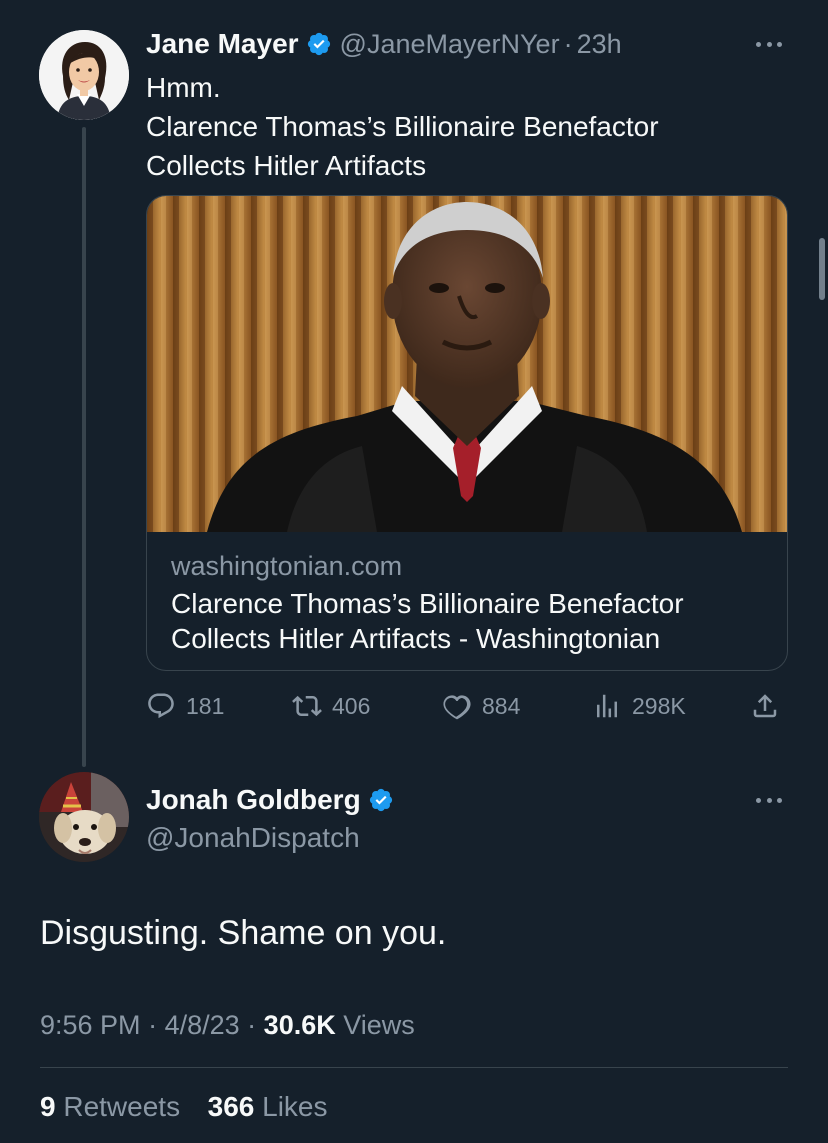  Describe the element at coordinates (185, 706) in the screenshot. I see `reply-button: 181` at that location.